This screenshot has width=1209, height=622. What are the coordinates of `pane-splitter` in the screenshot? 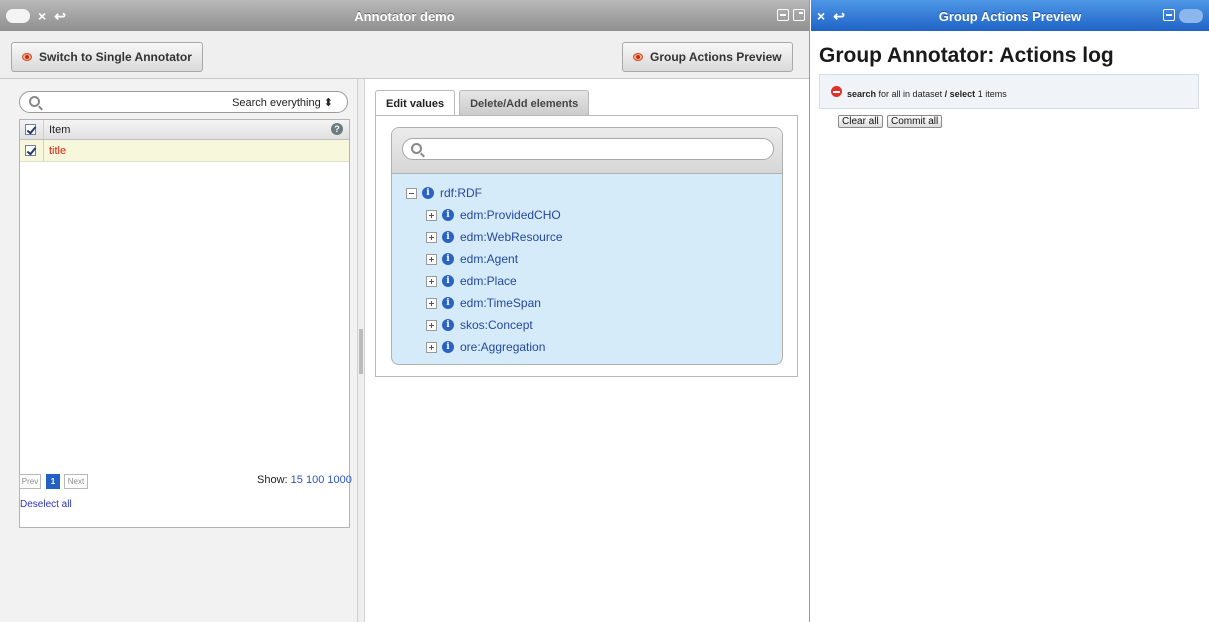 It's located at (361, 350).